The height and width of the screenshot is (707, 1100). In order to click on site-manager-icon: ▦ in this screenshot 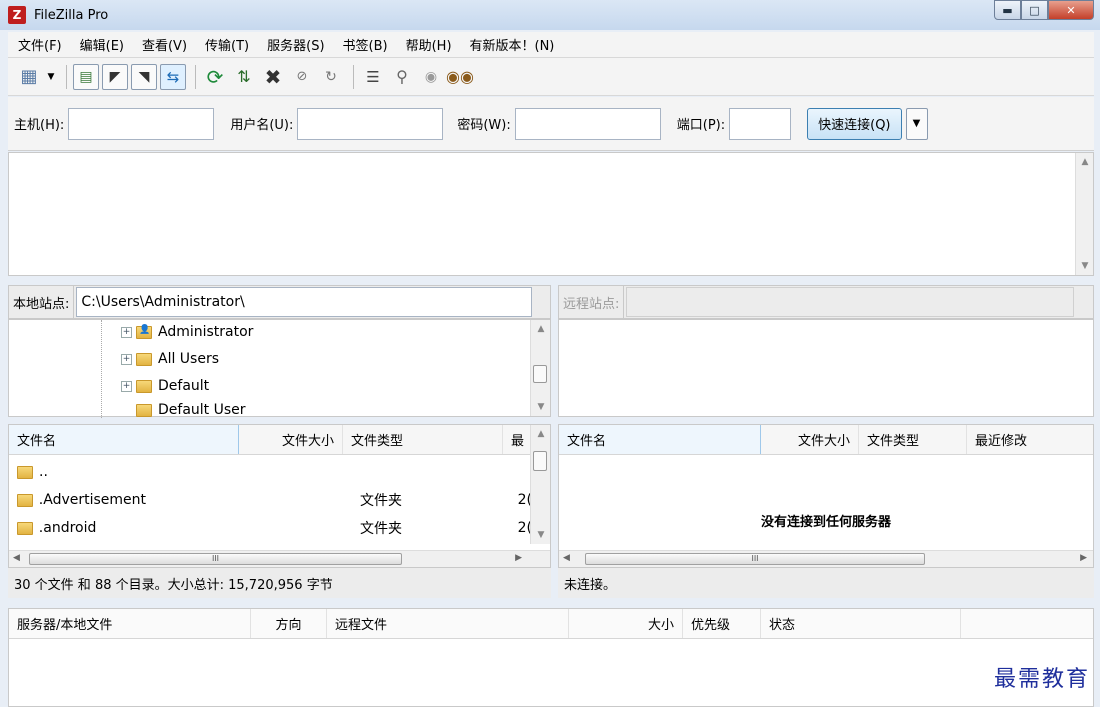, I will do `click(29, 77)`.